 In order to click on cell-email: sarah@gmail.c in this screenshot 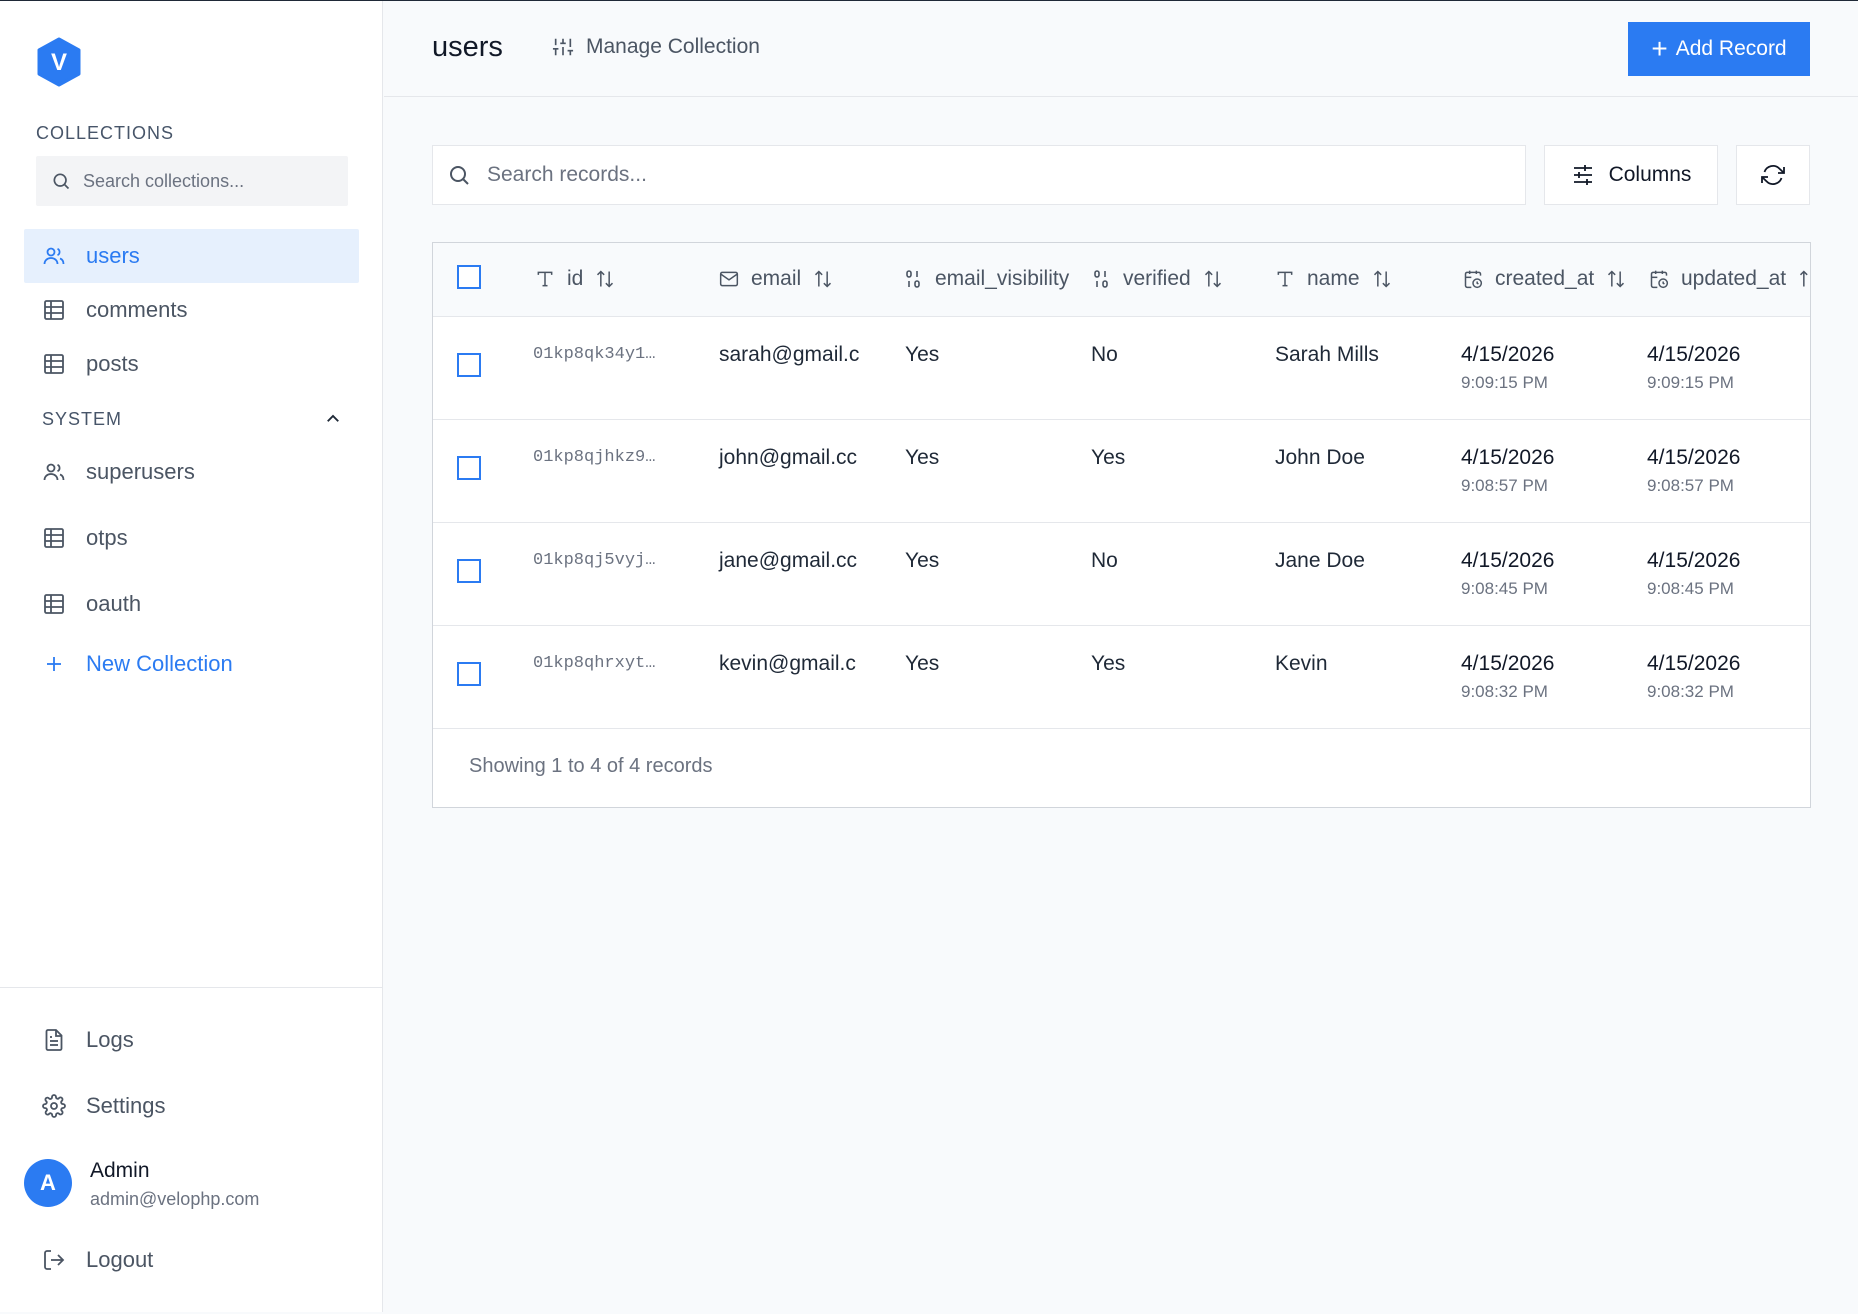, I will do `click(789, 354)`.